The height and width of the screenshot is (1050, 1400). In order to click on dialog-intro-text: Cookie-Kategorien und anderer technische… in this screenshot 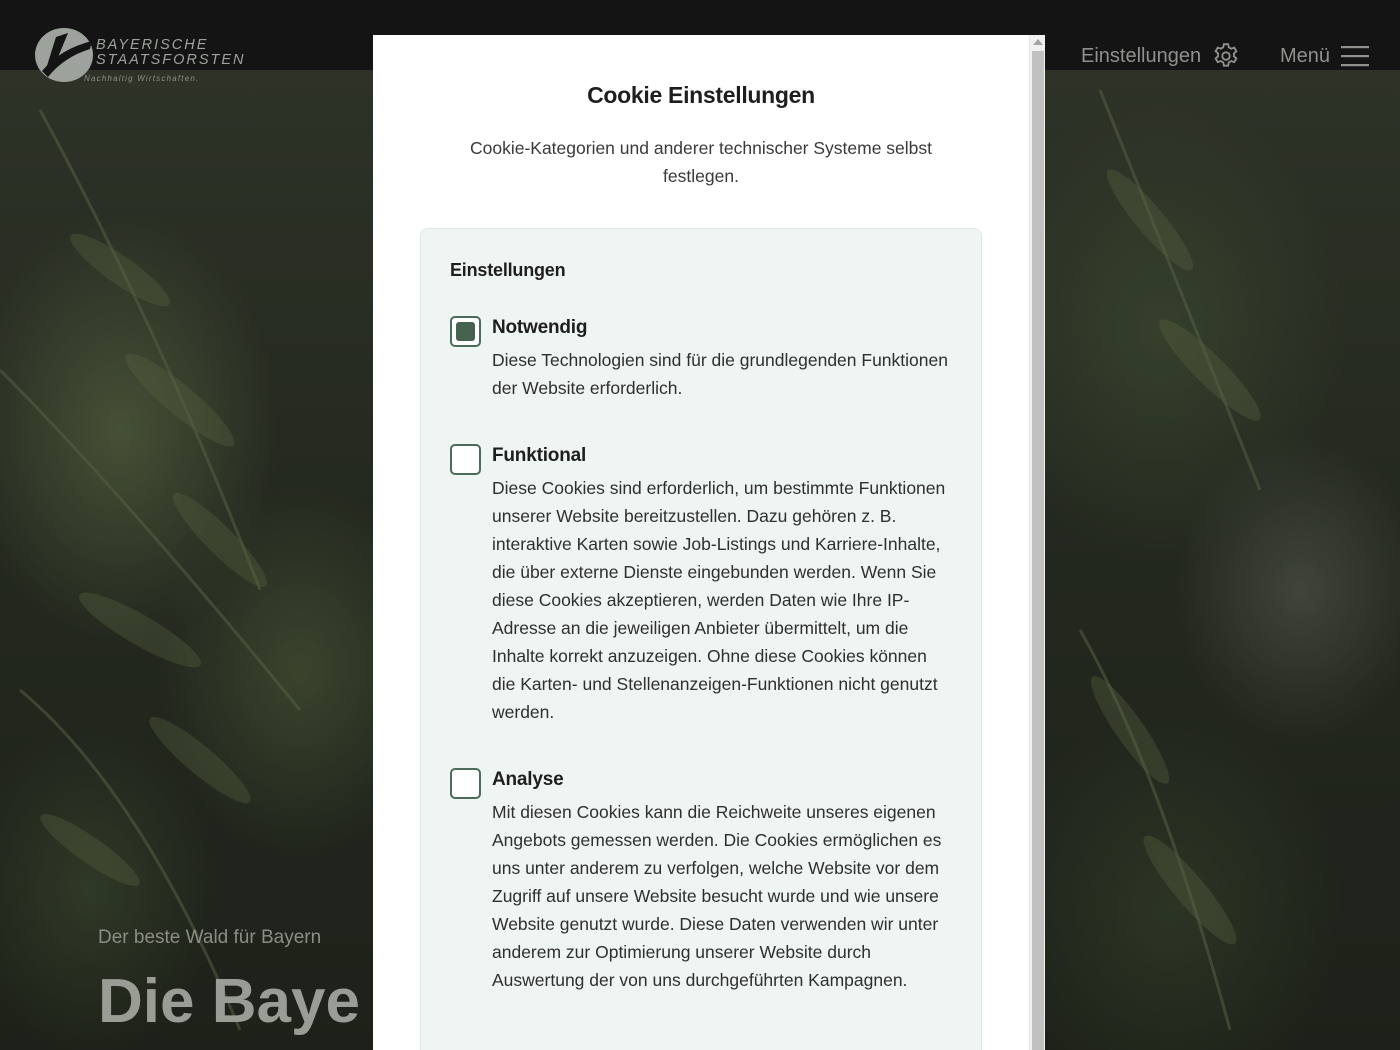, I will do `click(701, 162)`.